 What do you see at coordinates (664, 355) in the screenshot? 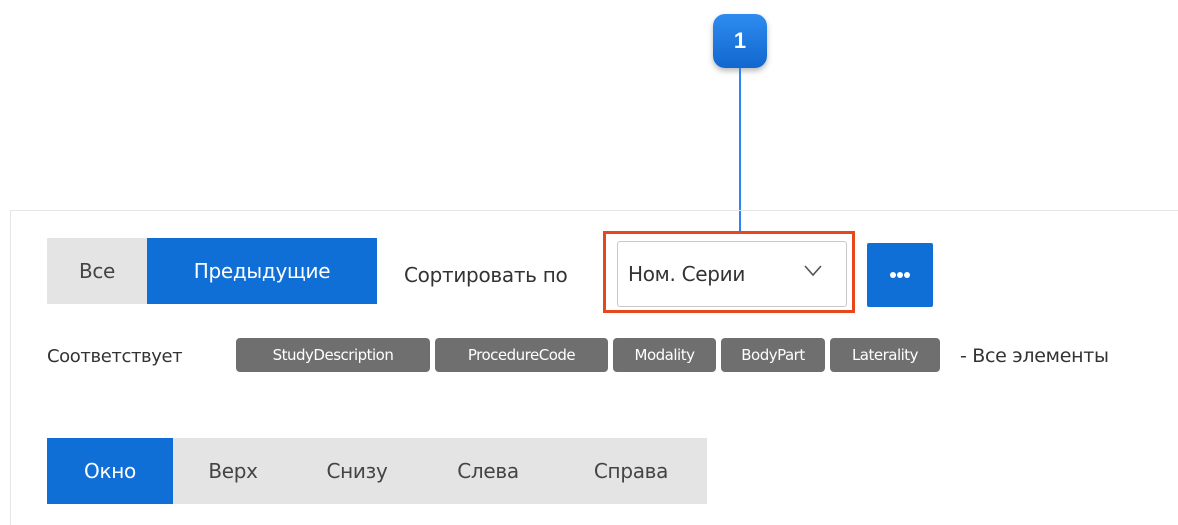
I see `tag-modality: Modality` at bounding box center [664, 355].